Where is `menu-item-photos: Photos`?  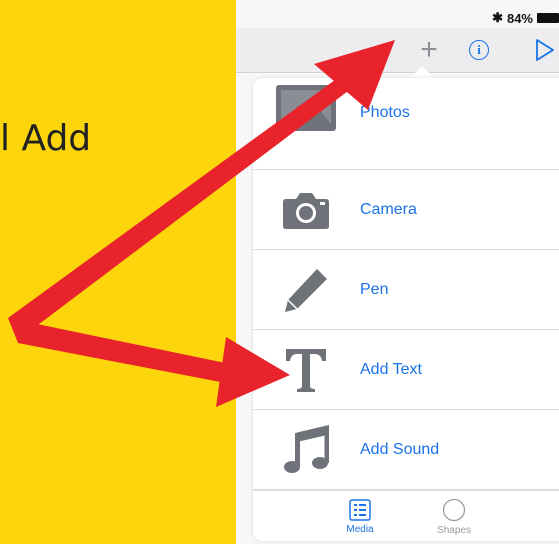
menu-item-photos: Photos is located at coordinates (406, 124).